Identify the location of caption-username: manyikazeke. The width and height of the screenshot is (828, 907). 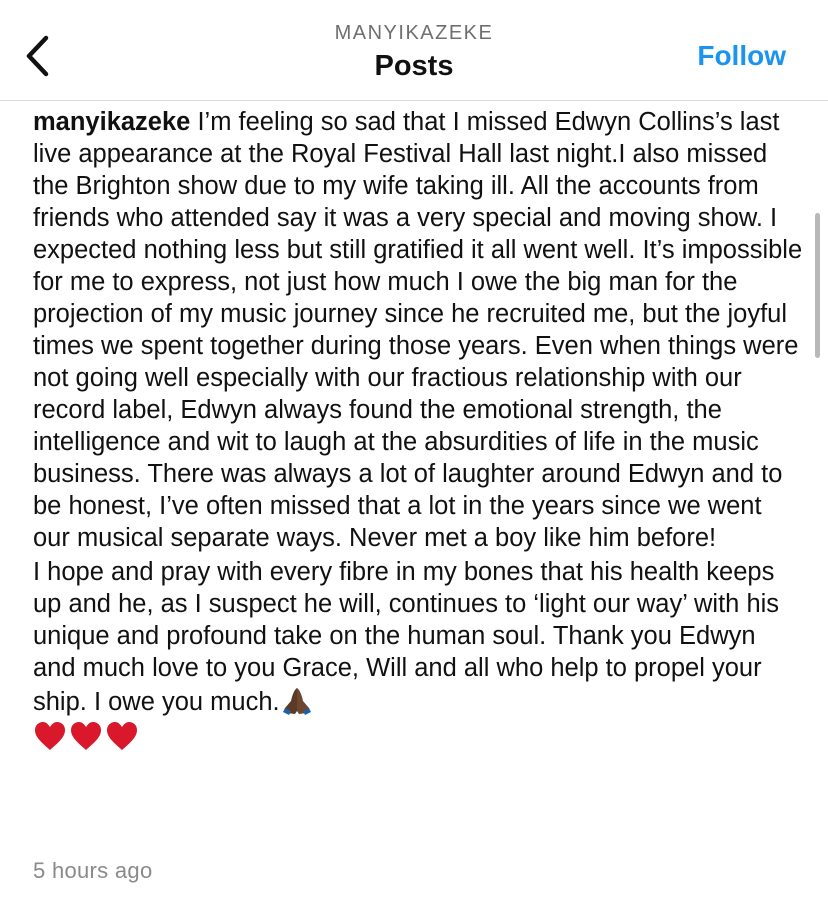
(111, 122).